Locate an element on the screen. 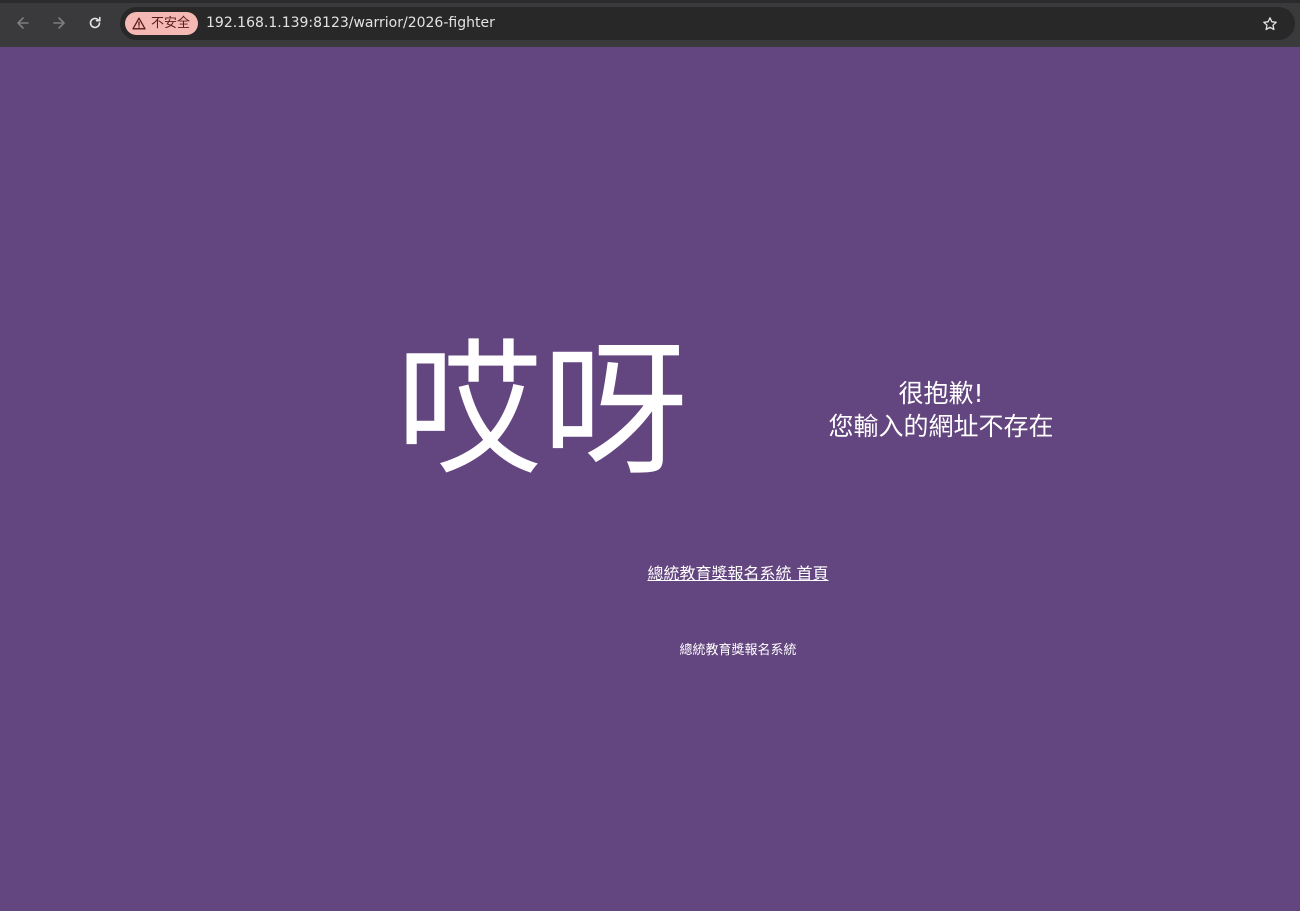  back-button is located at coordinates (23, 23).